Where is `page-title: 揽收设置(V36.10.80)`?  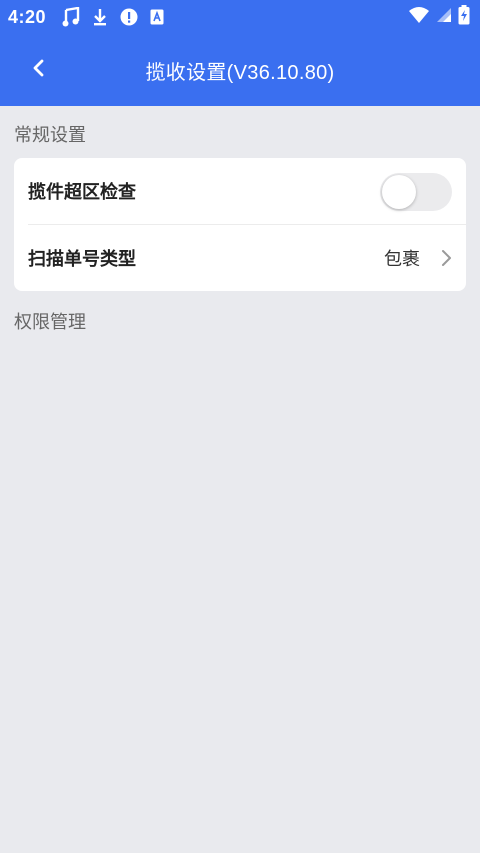 page-title: 揽收设置(V36.10.80) is located at coordinates (240, 72).